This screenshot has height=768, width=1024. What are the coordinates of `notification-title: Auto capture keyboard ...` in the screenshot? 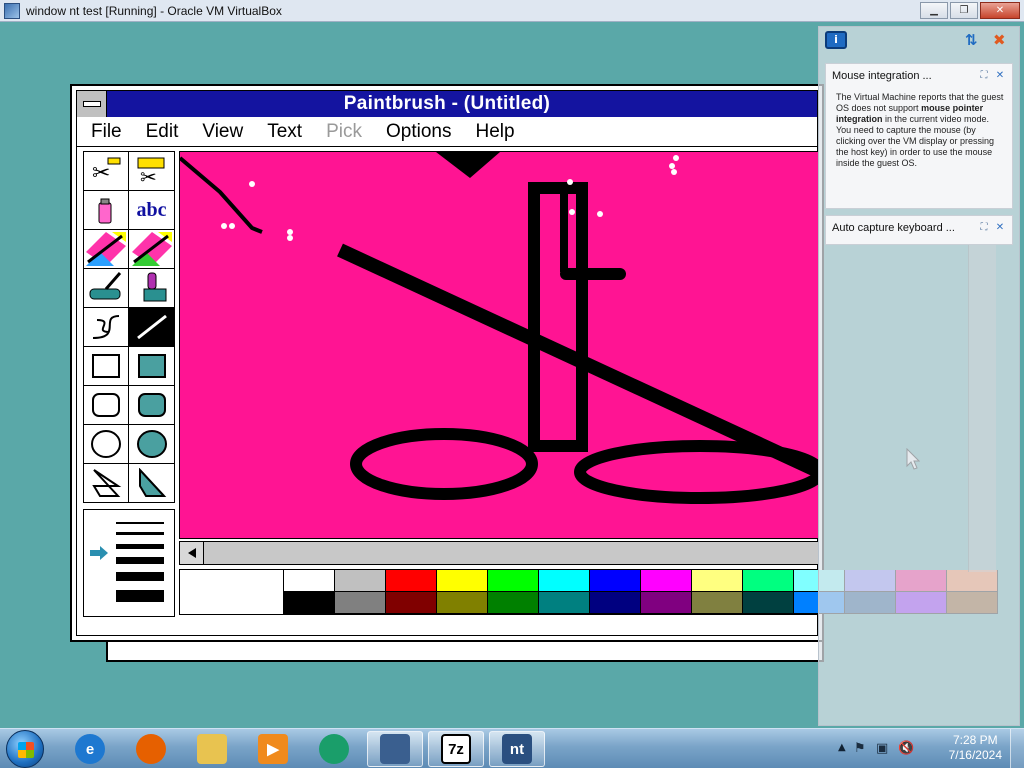 It's located at (893, 228).